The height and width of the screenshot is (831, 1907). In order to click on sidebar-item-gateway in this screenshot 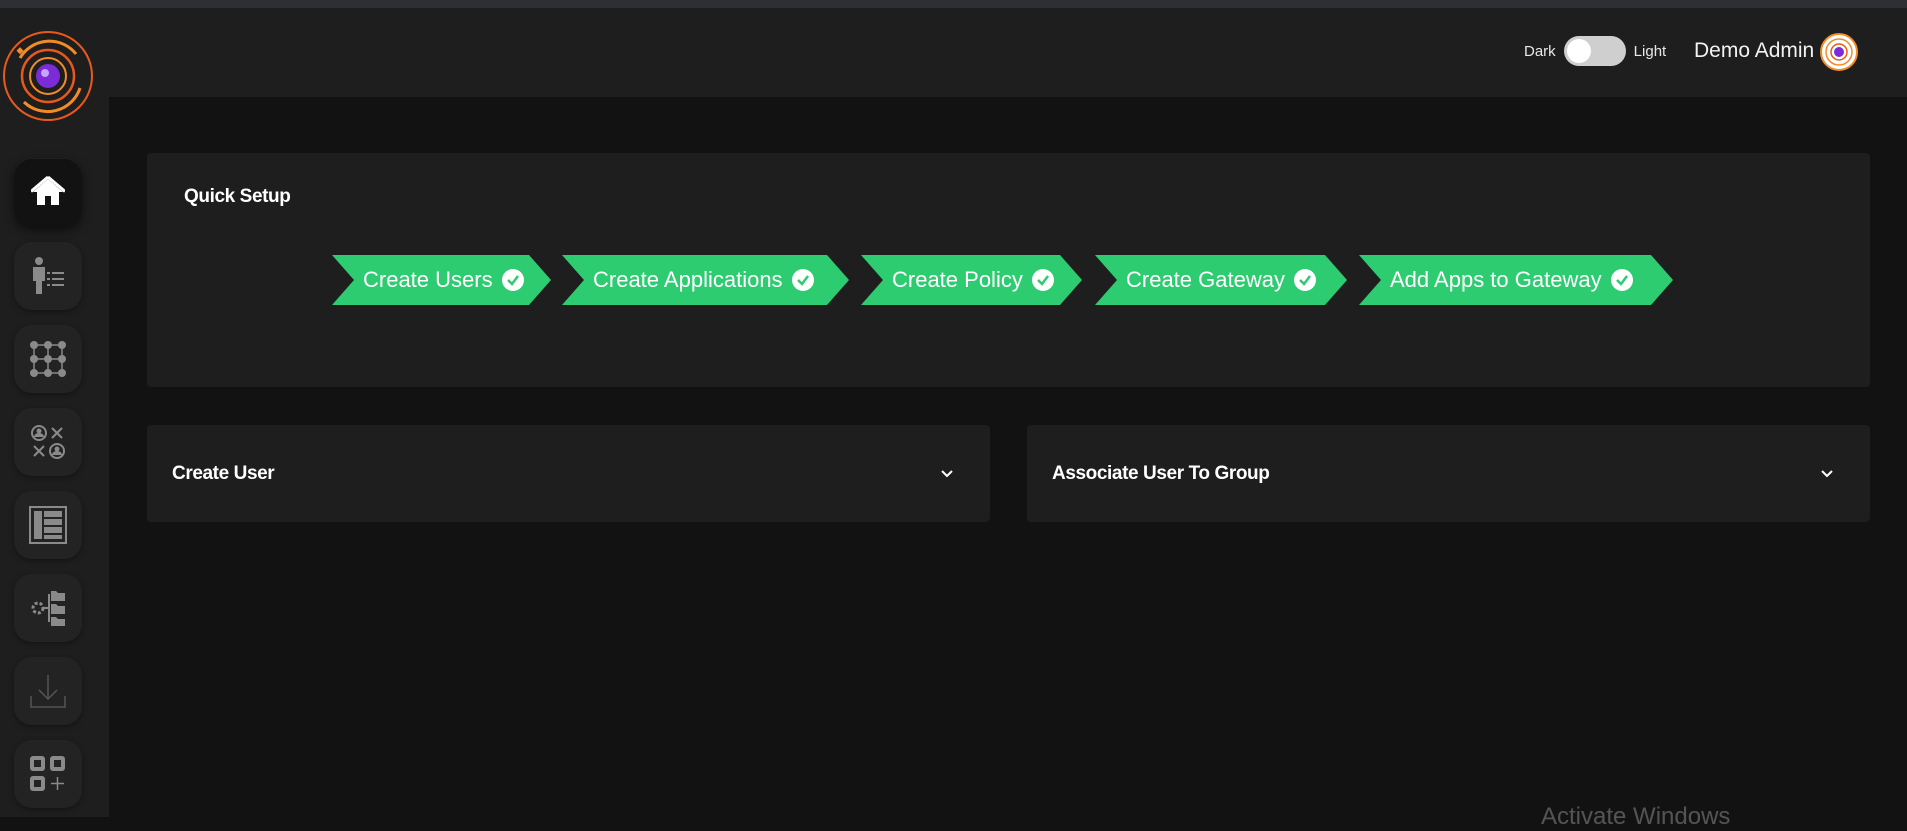, I will do `click(48, 608)`.